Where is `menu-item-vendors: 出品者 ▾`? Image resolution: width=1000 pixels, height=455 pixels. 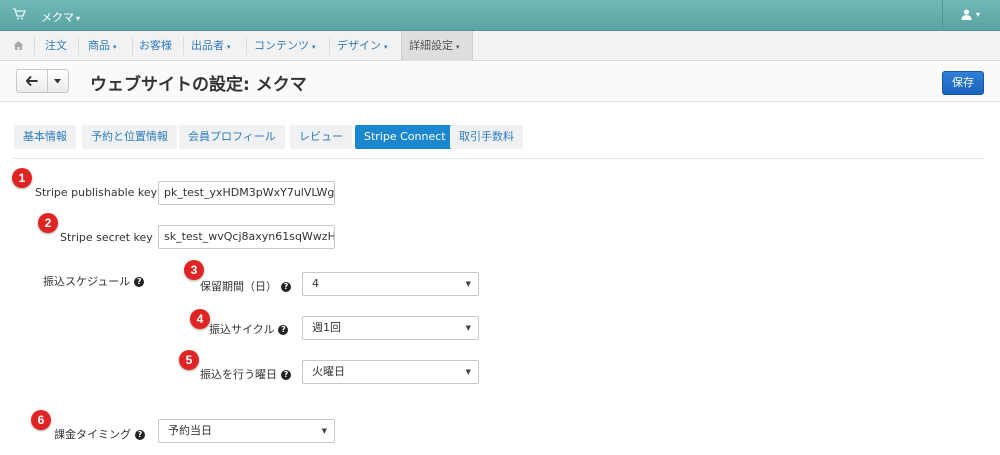
menu-item-vendors: 出品者 ▾ is located at coordinates (211, 46).